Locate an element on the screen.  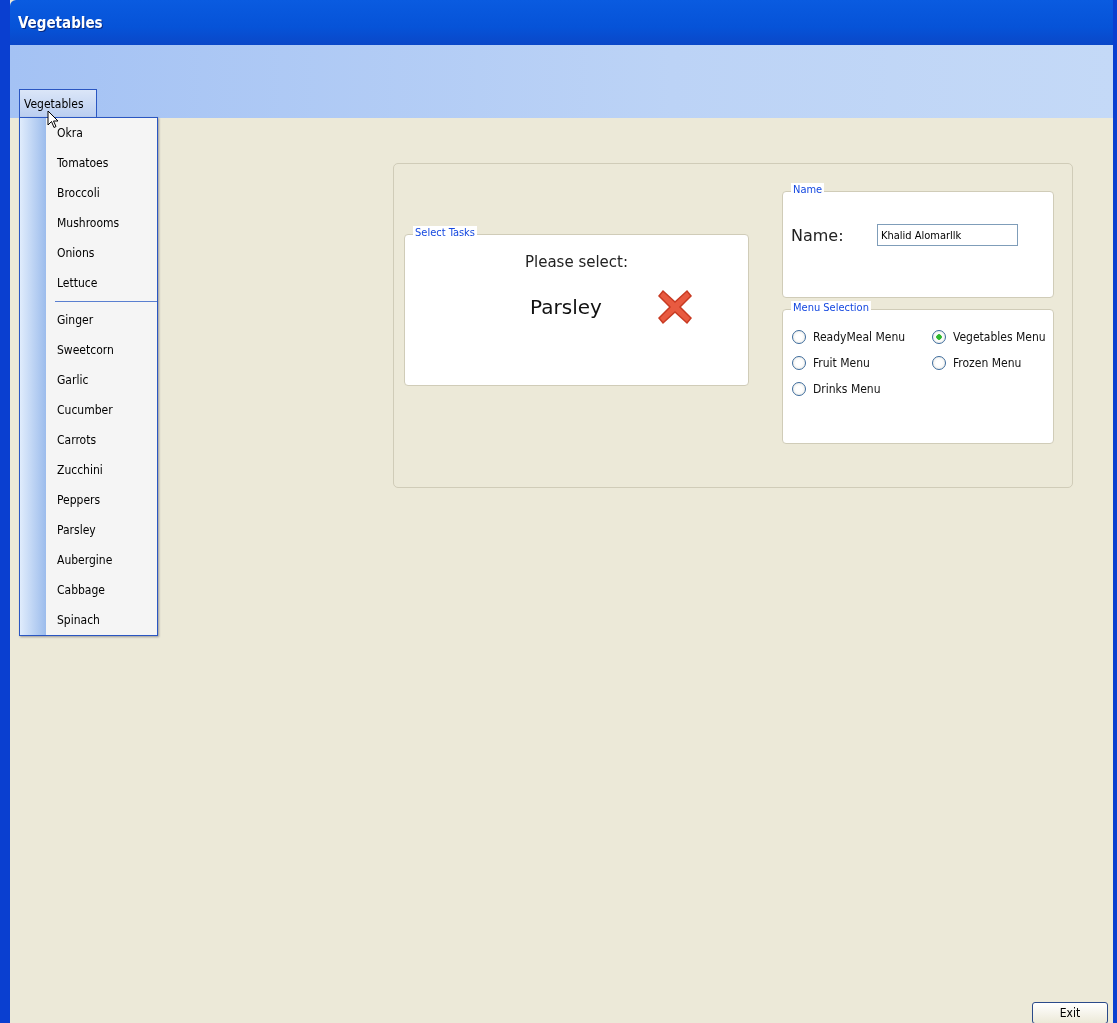
radio-label: Vegetables Menu is located at coordinates (999, 337).